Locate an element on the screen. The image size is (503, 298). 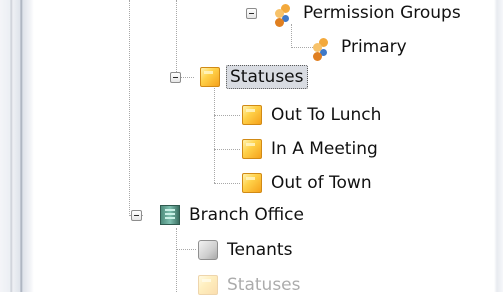
tree-node-label: In A Meeting is located at coordinates (324, 149).